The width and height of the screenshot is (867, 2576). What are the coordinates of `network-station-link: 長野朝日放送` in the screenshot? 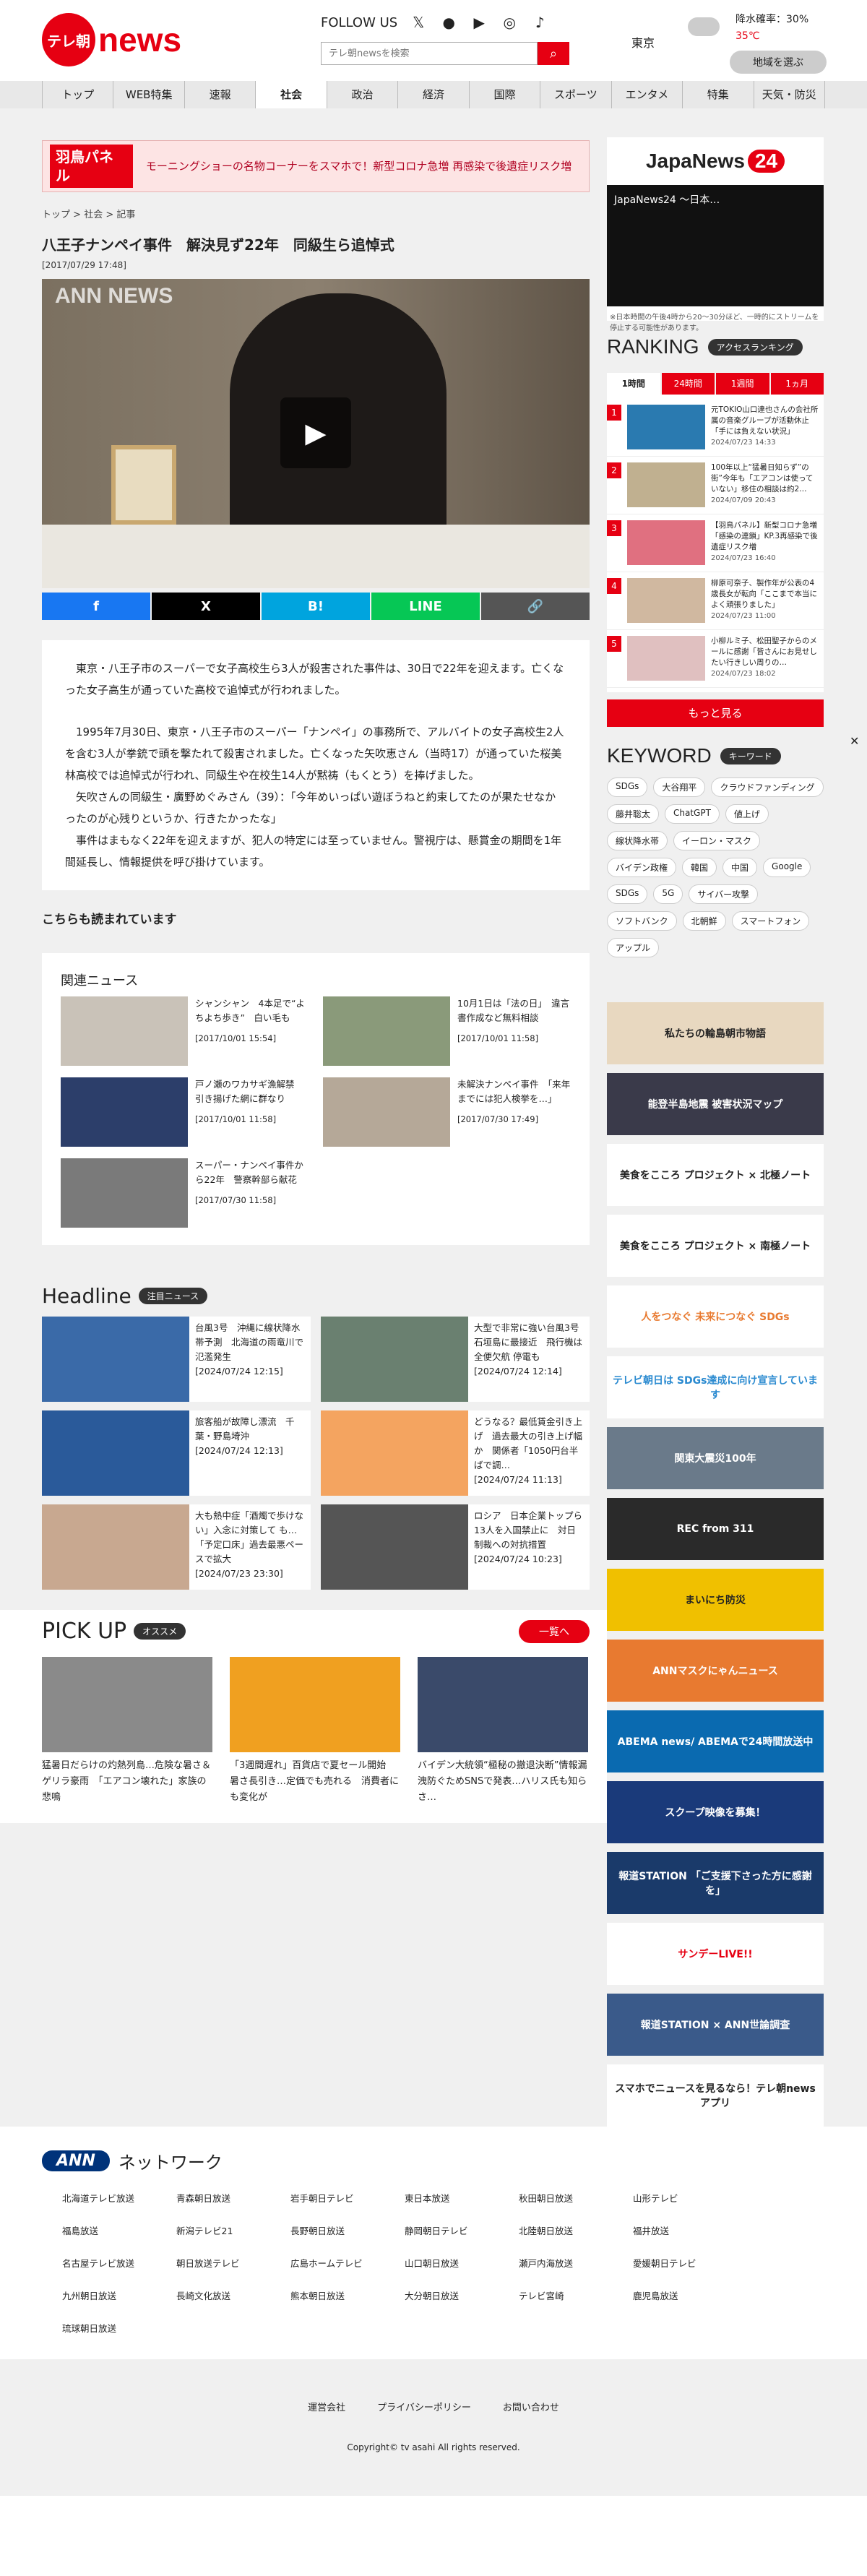 It's located at (337, 2230).